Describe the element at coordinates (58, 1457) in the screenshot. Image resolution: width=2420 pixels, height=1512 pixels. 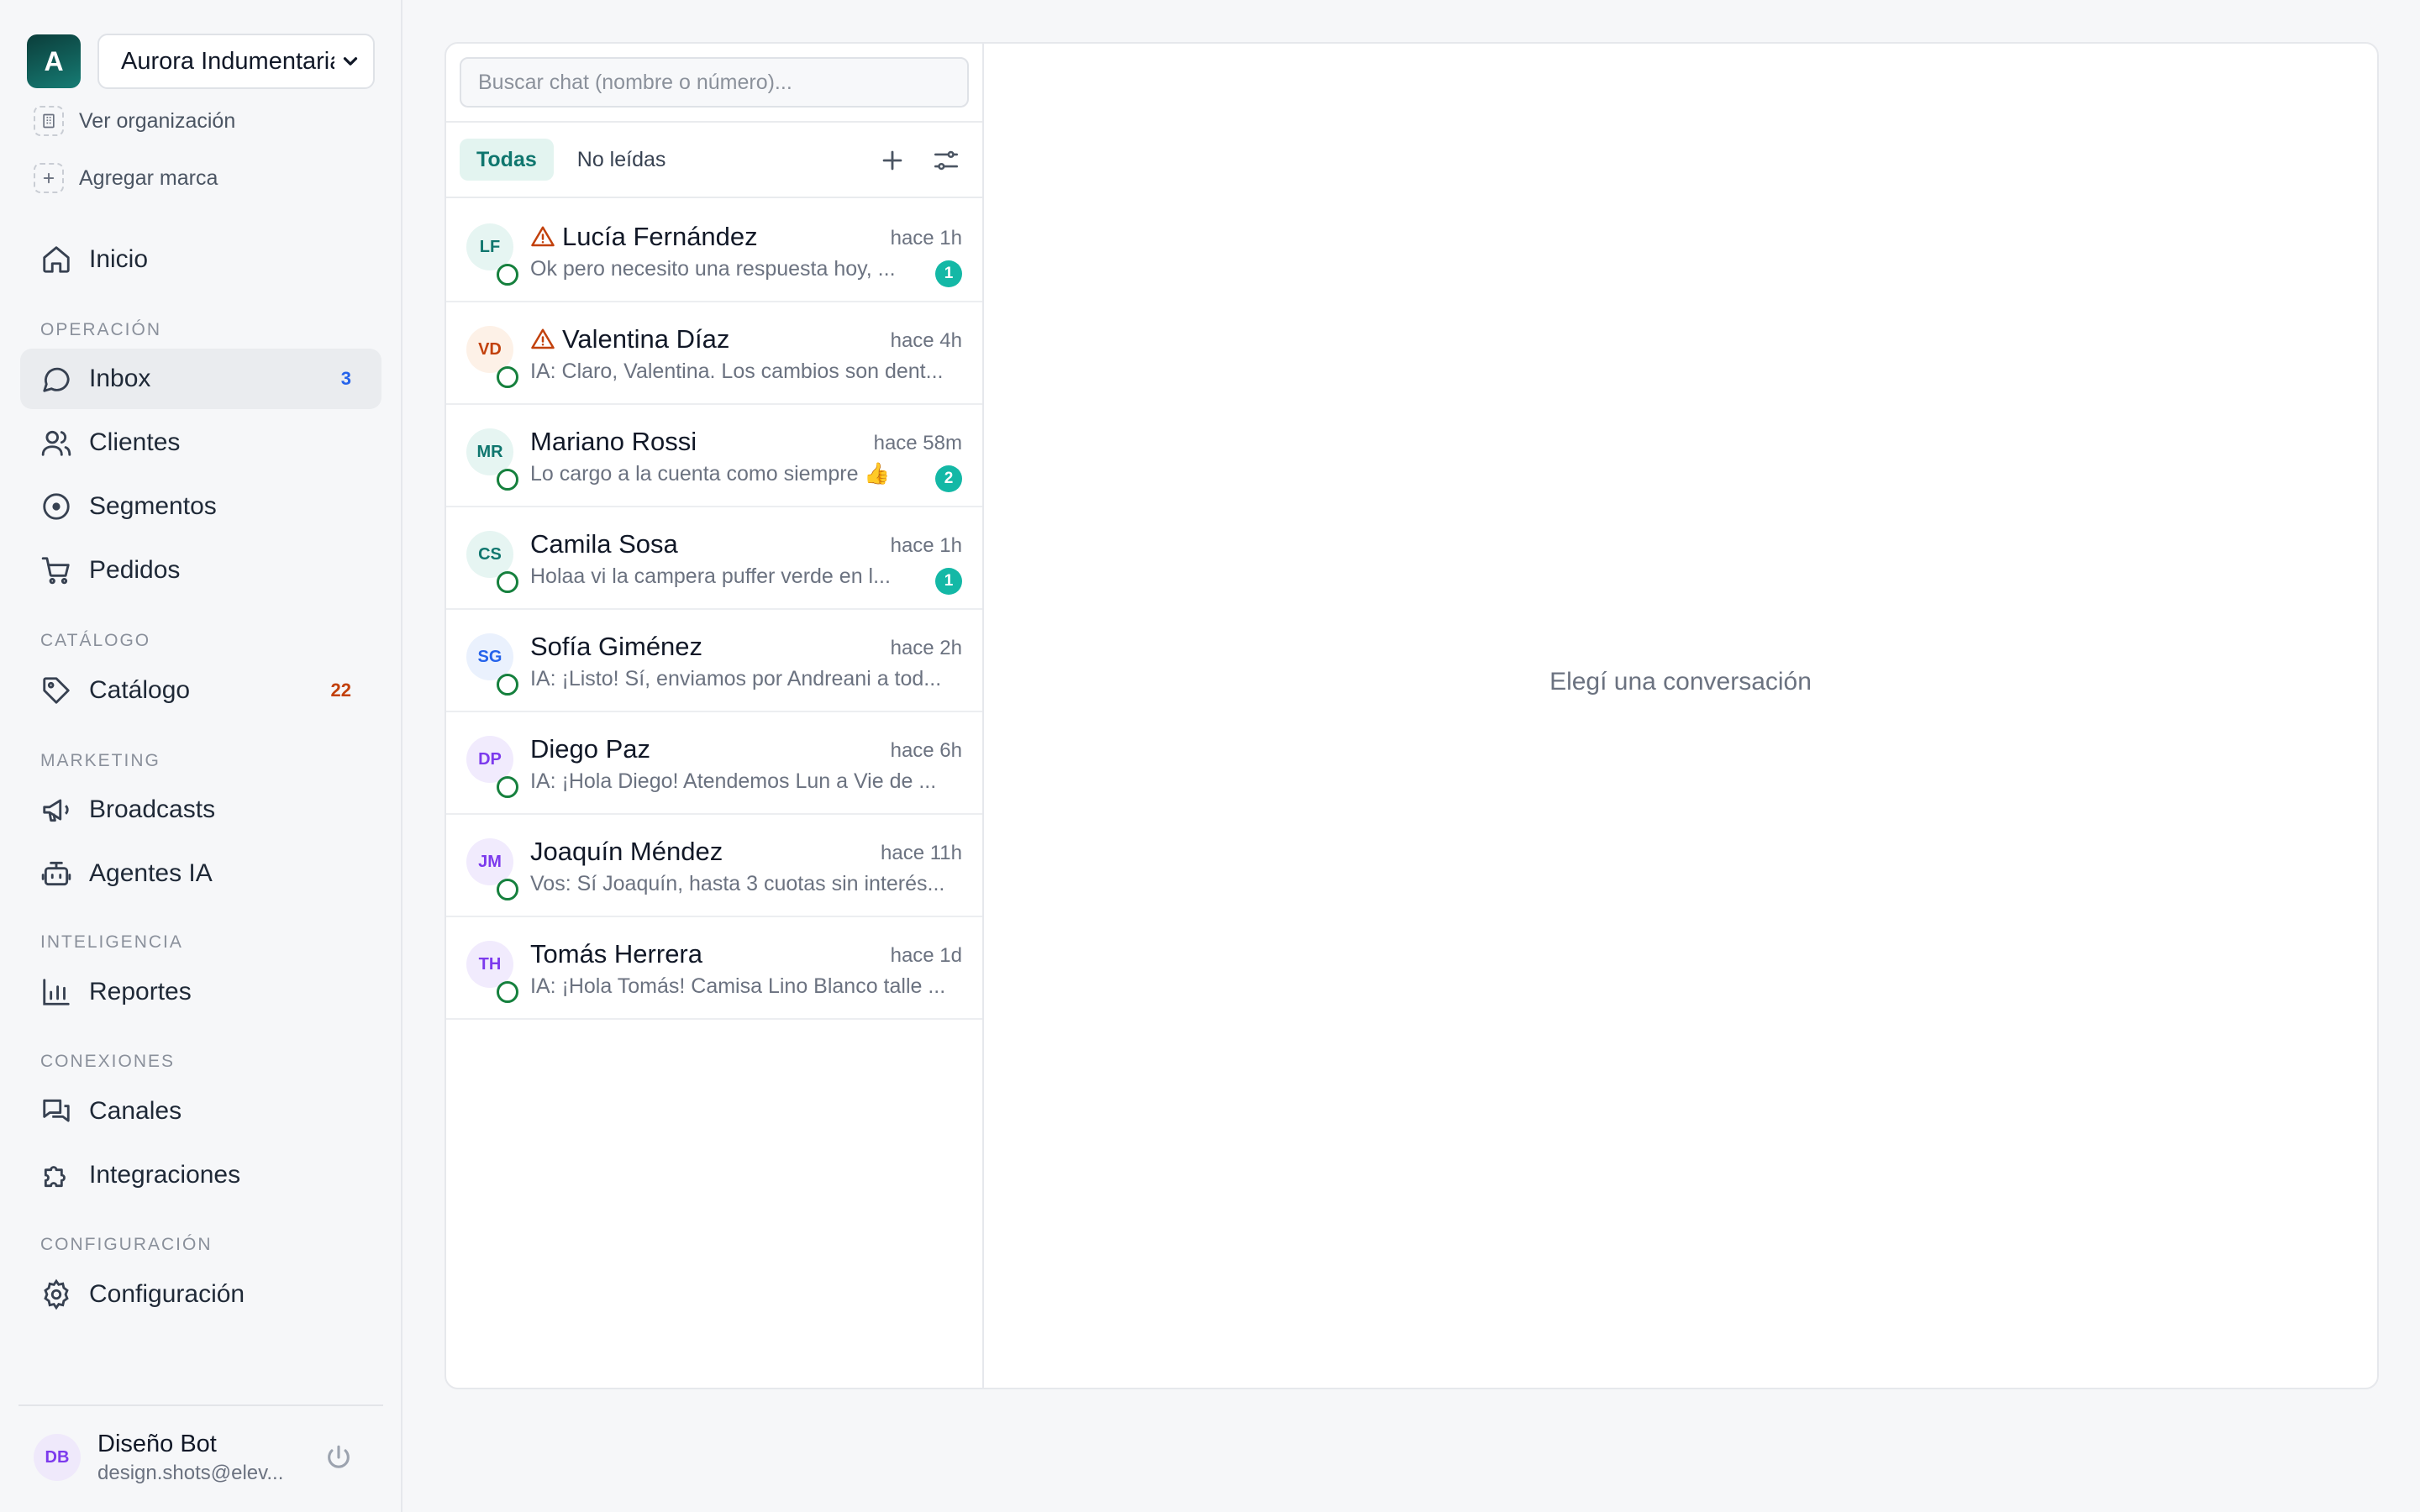
I see `avatar: DB` at that location.